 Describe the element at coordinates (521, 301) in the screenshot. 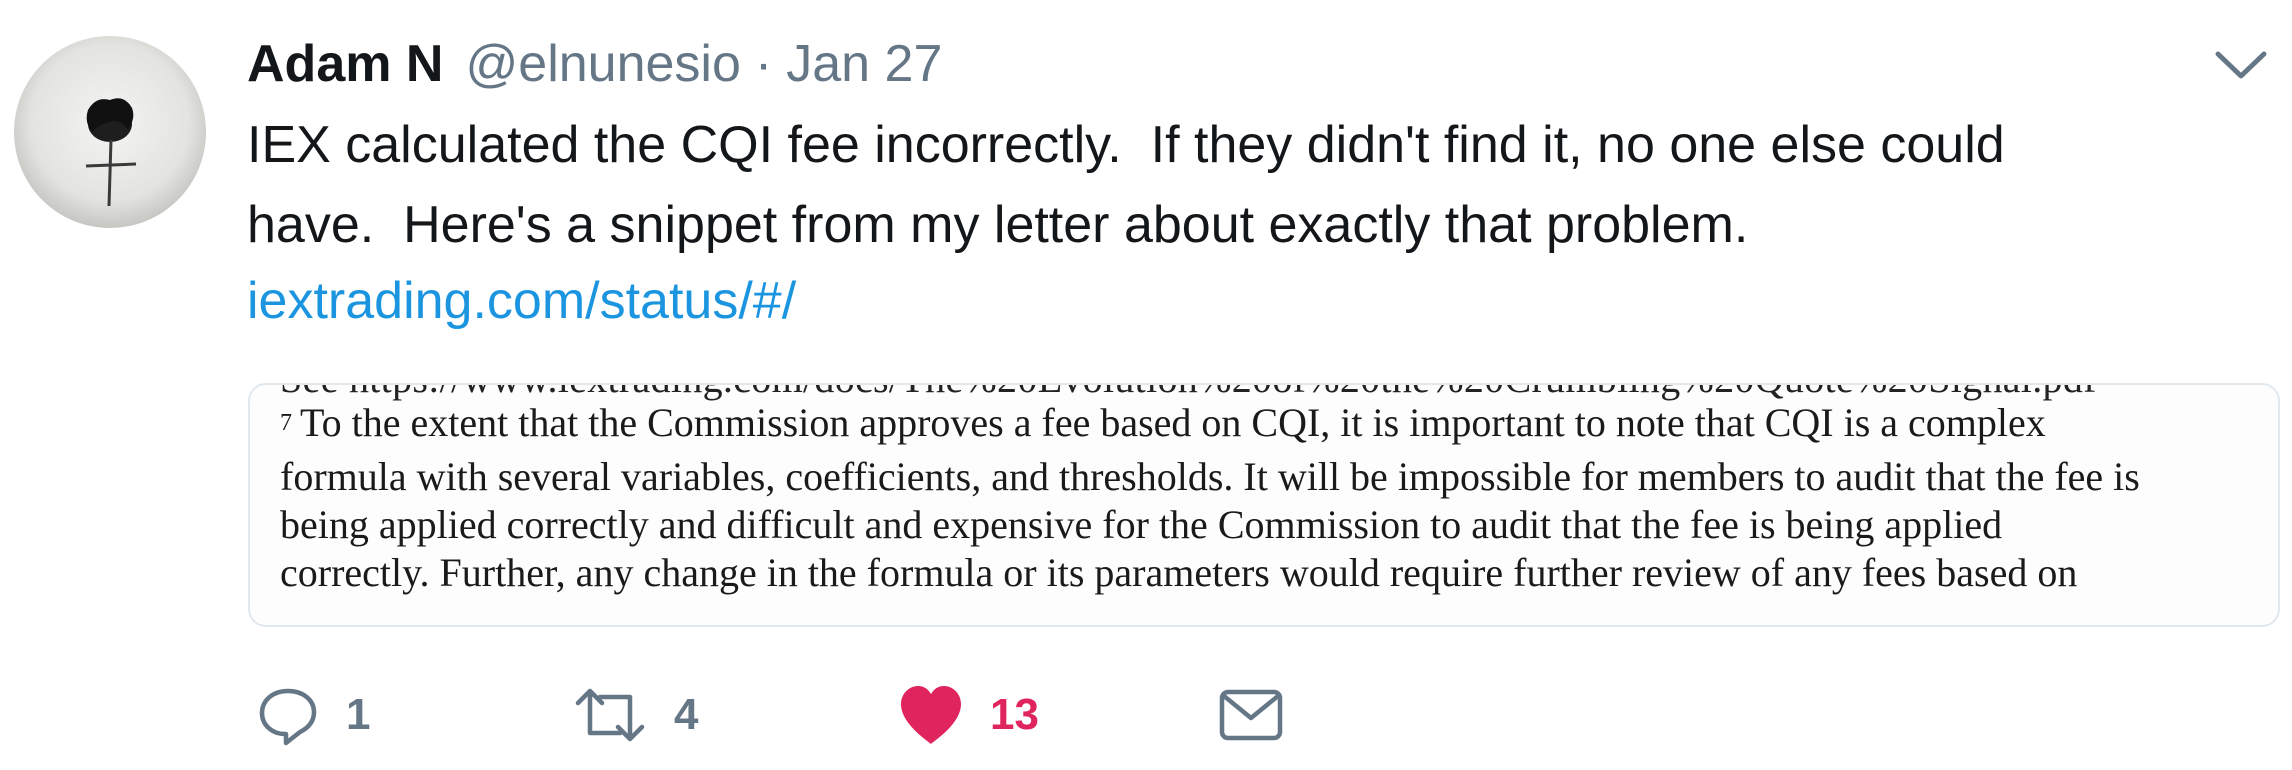

I see `tweet-link: iextrading.com/status/#/` at that location.